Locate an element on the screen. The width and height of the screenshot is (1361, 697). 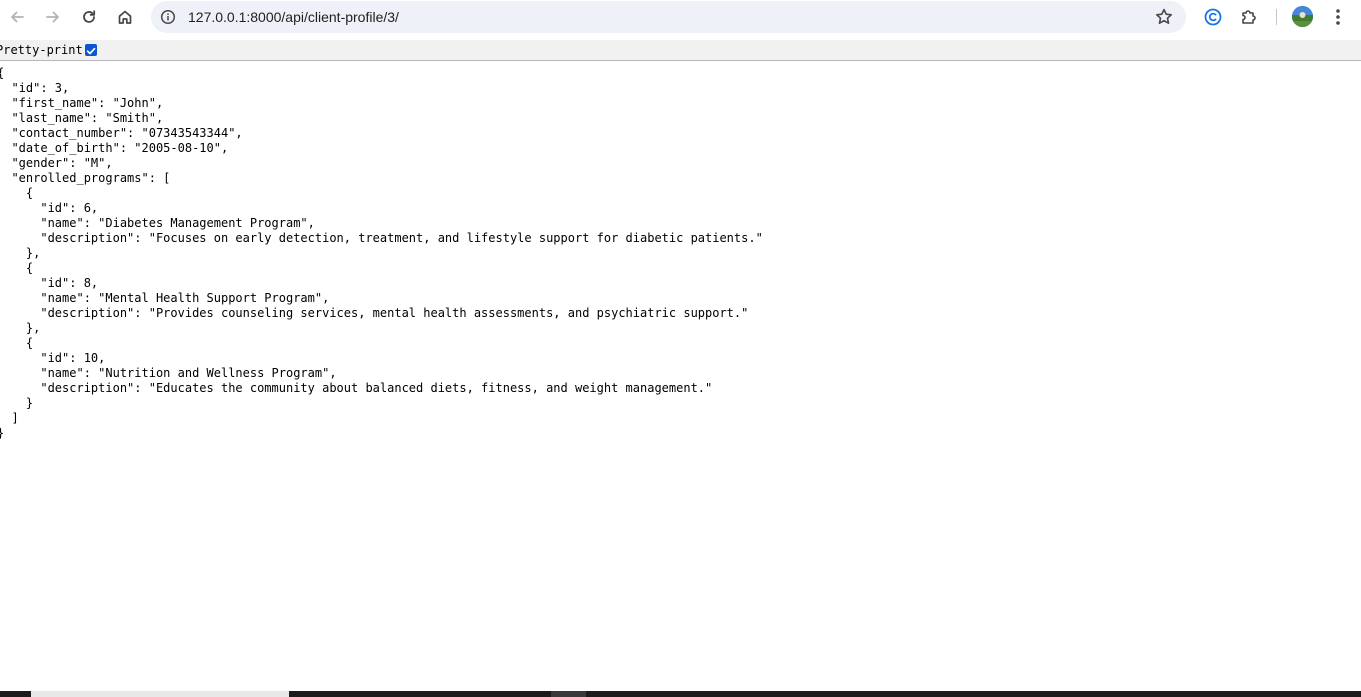
taskbar-item is located at coordinates (568, 694).